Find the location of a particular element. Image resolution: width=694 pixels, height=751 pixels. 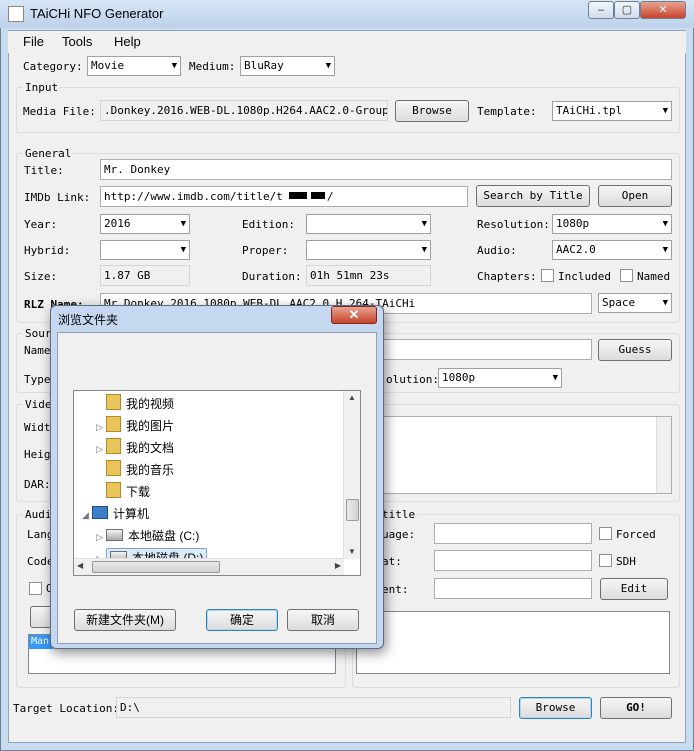

category-select: Movie ▼ is located at coordinates (134, 66).